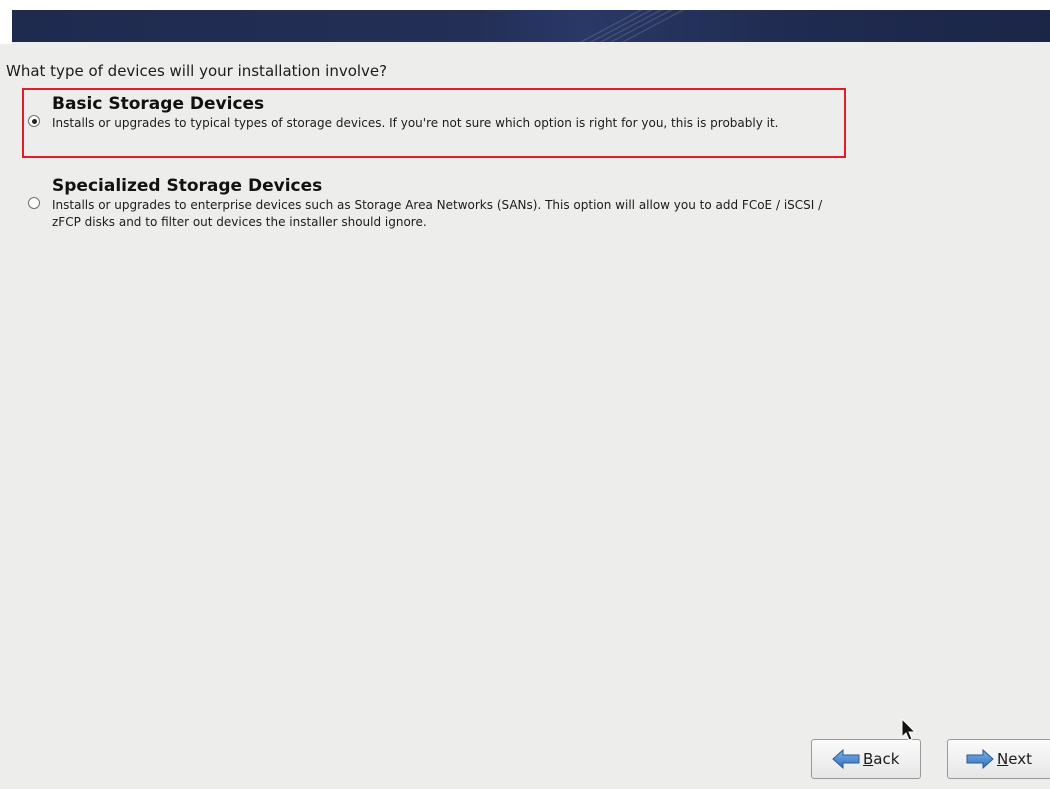  I want to click on arrow-left-icon, so click(846, 759).